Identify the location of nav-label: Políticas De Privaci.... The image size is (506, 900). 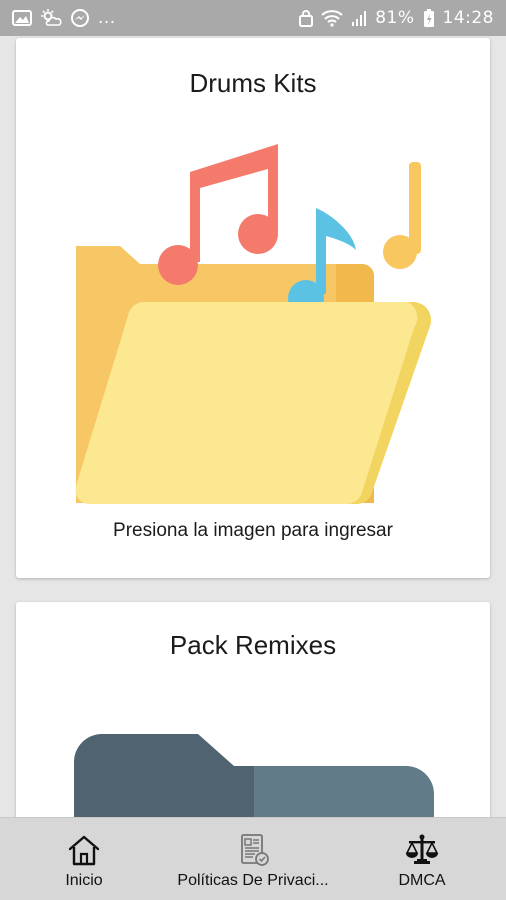
(253, 880).